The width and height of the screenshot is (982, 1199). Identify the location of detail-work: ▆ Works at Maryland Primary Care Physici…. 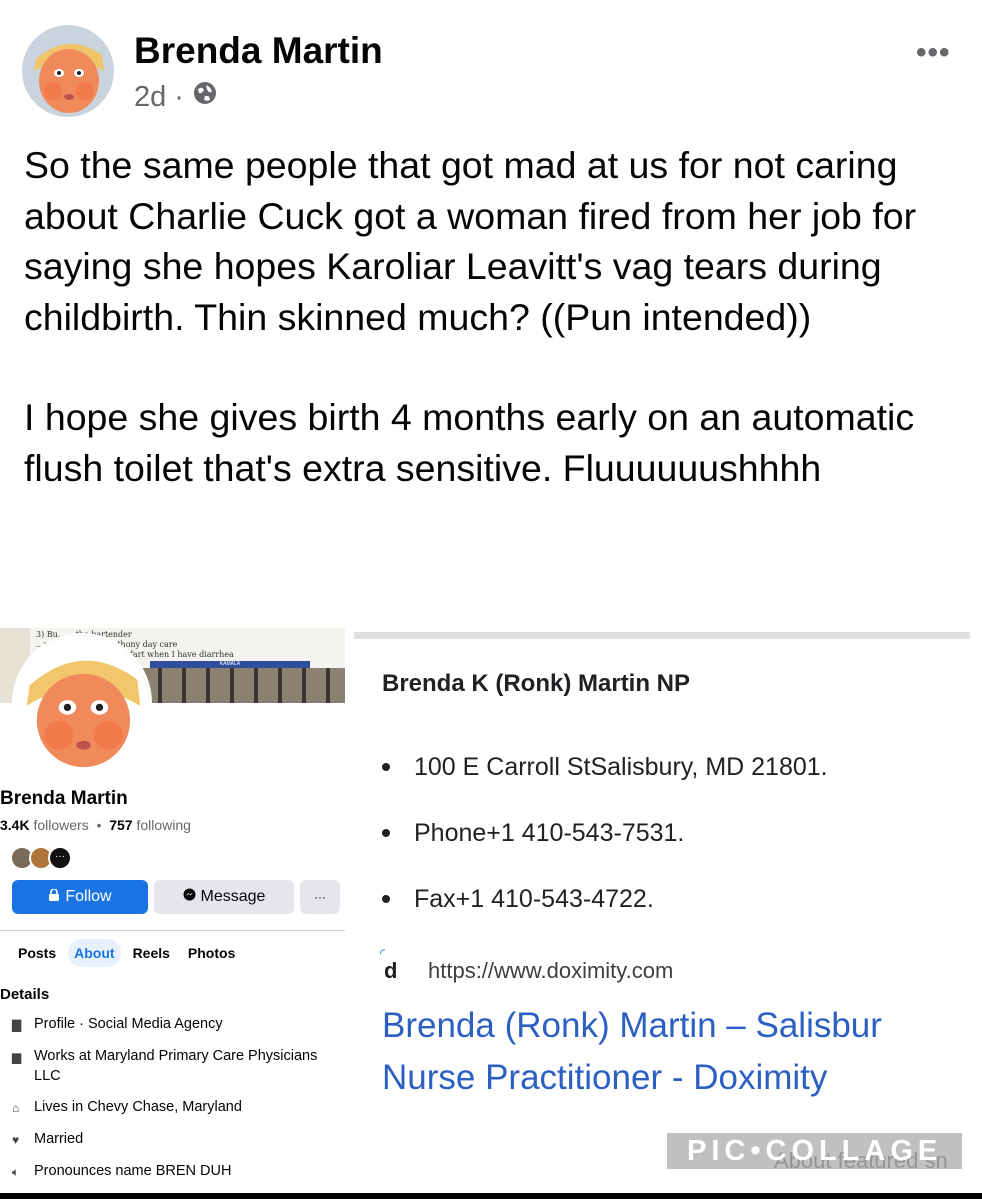
(165, 1066).